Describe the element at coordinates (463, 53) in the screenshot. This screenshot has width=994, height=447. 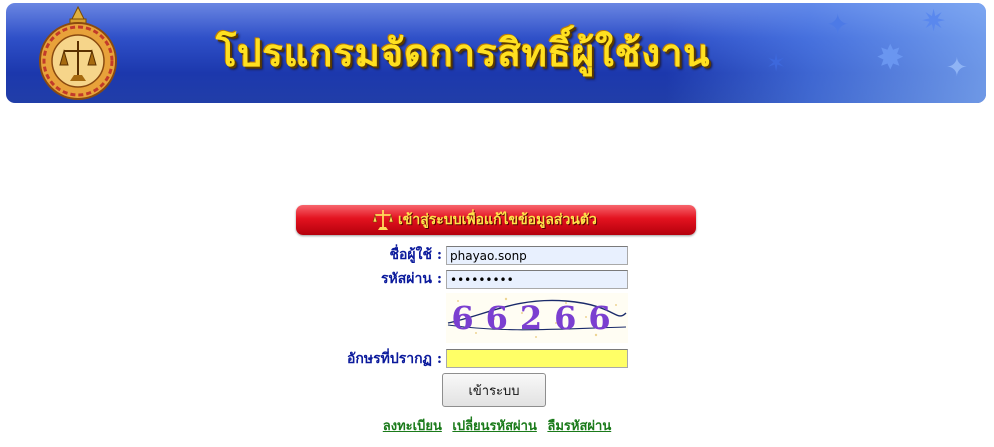
I see `banner-title: โปรแกรมจัดการสิทธิ์ผู้ใช้งาน` at that location.